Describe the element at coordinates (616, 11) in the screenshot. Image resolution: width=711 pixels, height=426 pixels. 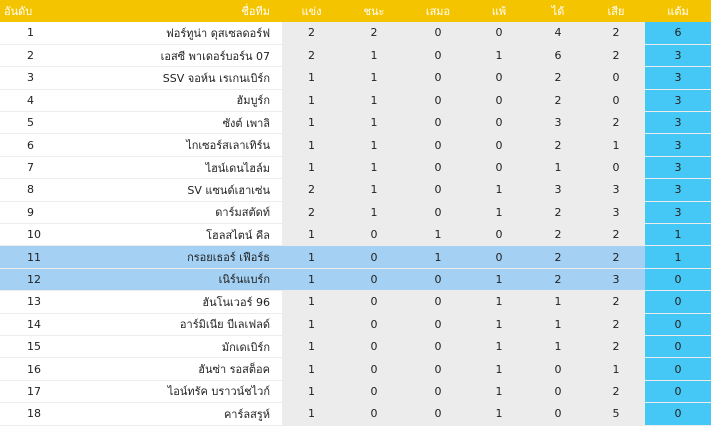
I see `header-goals-against: เสีย` at that location.